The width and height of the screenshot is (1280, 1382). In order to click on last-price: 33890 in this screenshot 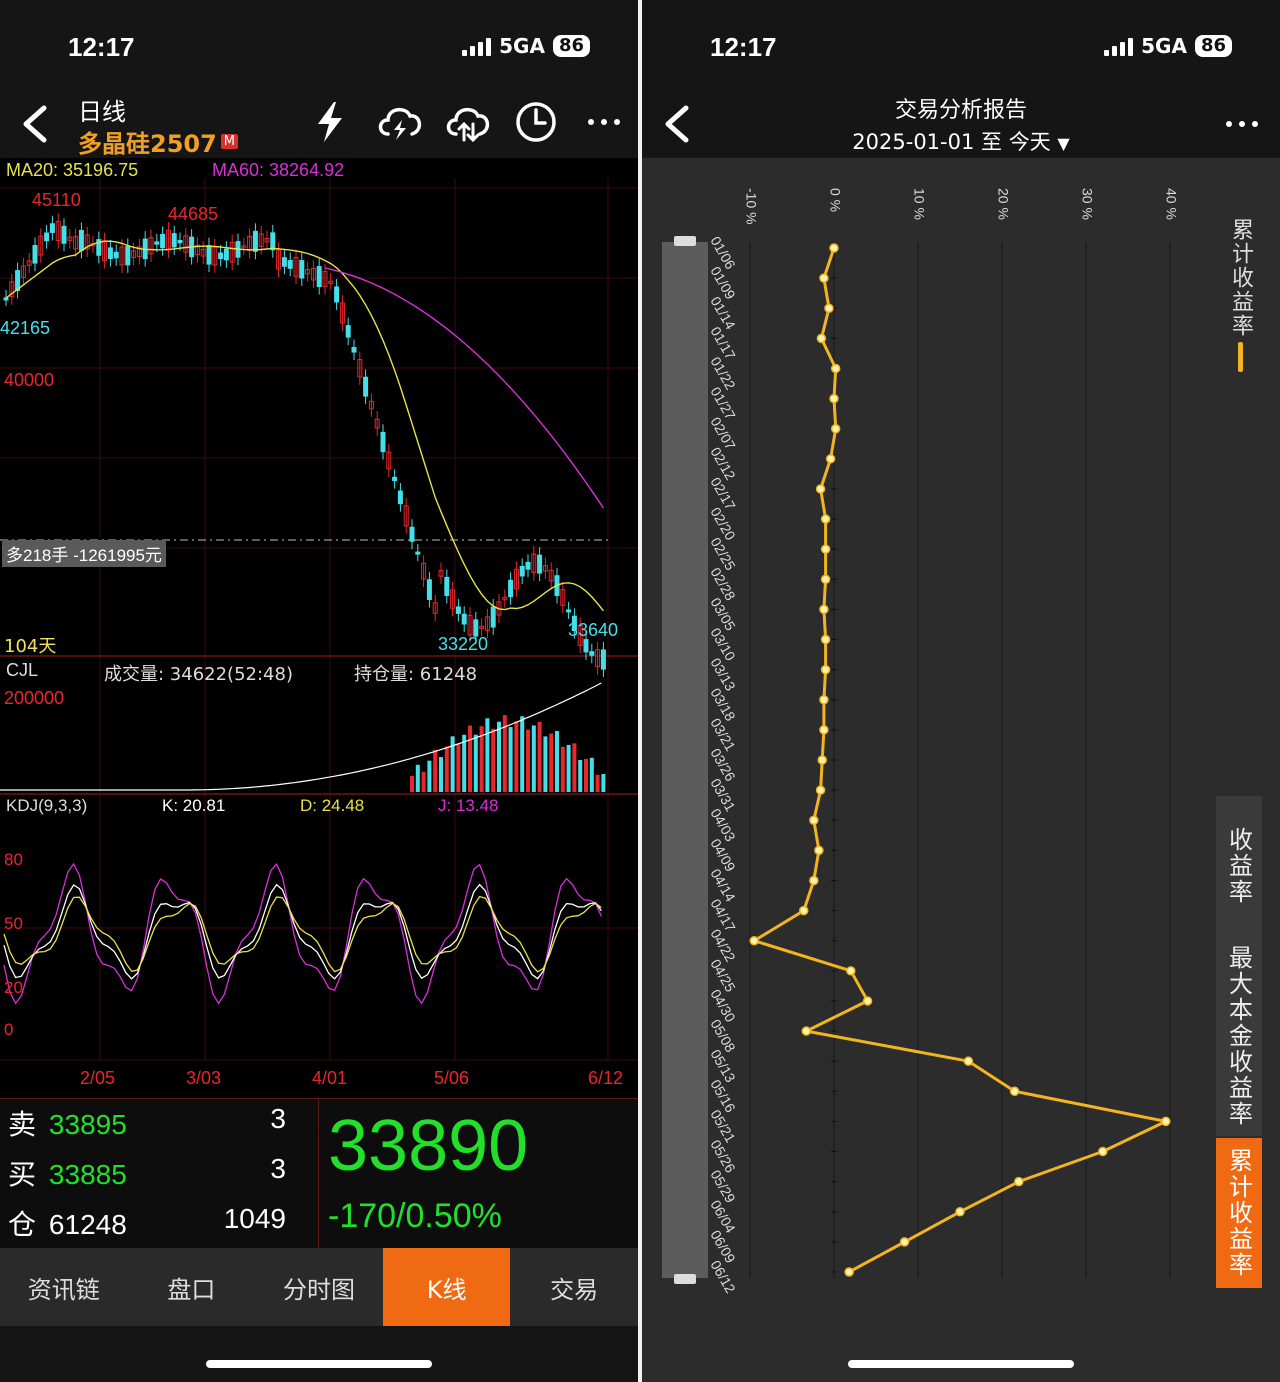, I will do `click(428, 1146)`.